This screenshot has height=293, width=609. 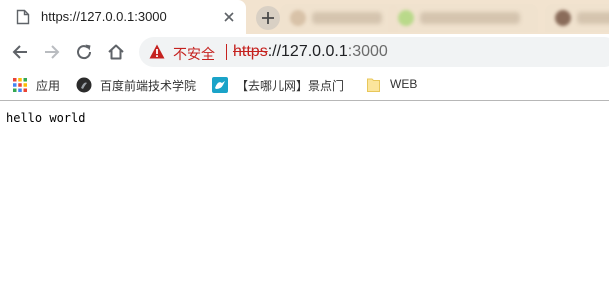 What do you see at coordinates (84, 52) in the screenshot?
I see `reload-icon` at bounding box center [84, 52].